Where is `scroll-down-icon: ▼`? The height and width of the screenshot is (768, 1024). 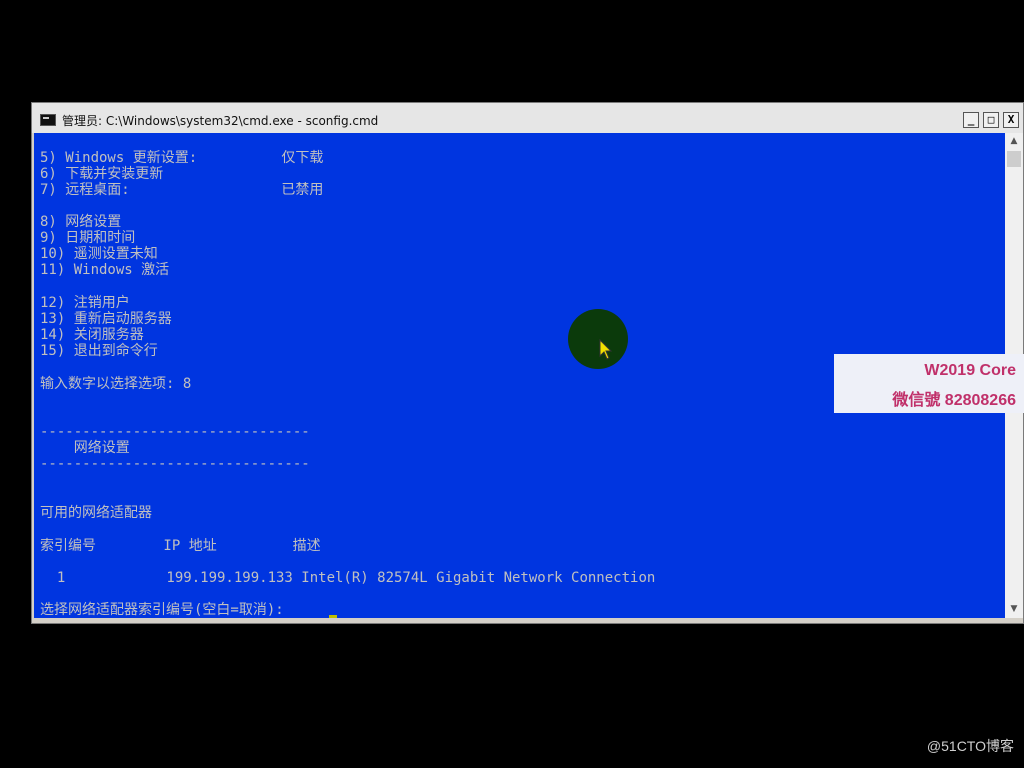
scroll-down-icon: ▼ is located at coordinates (1014, 609).